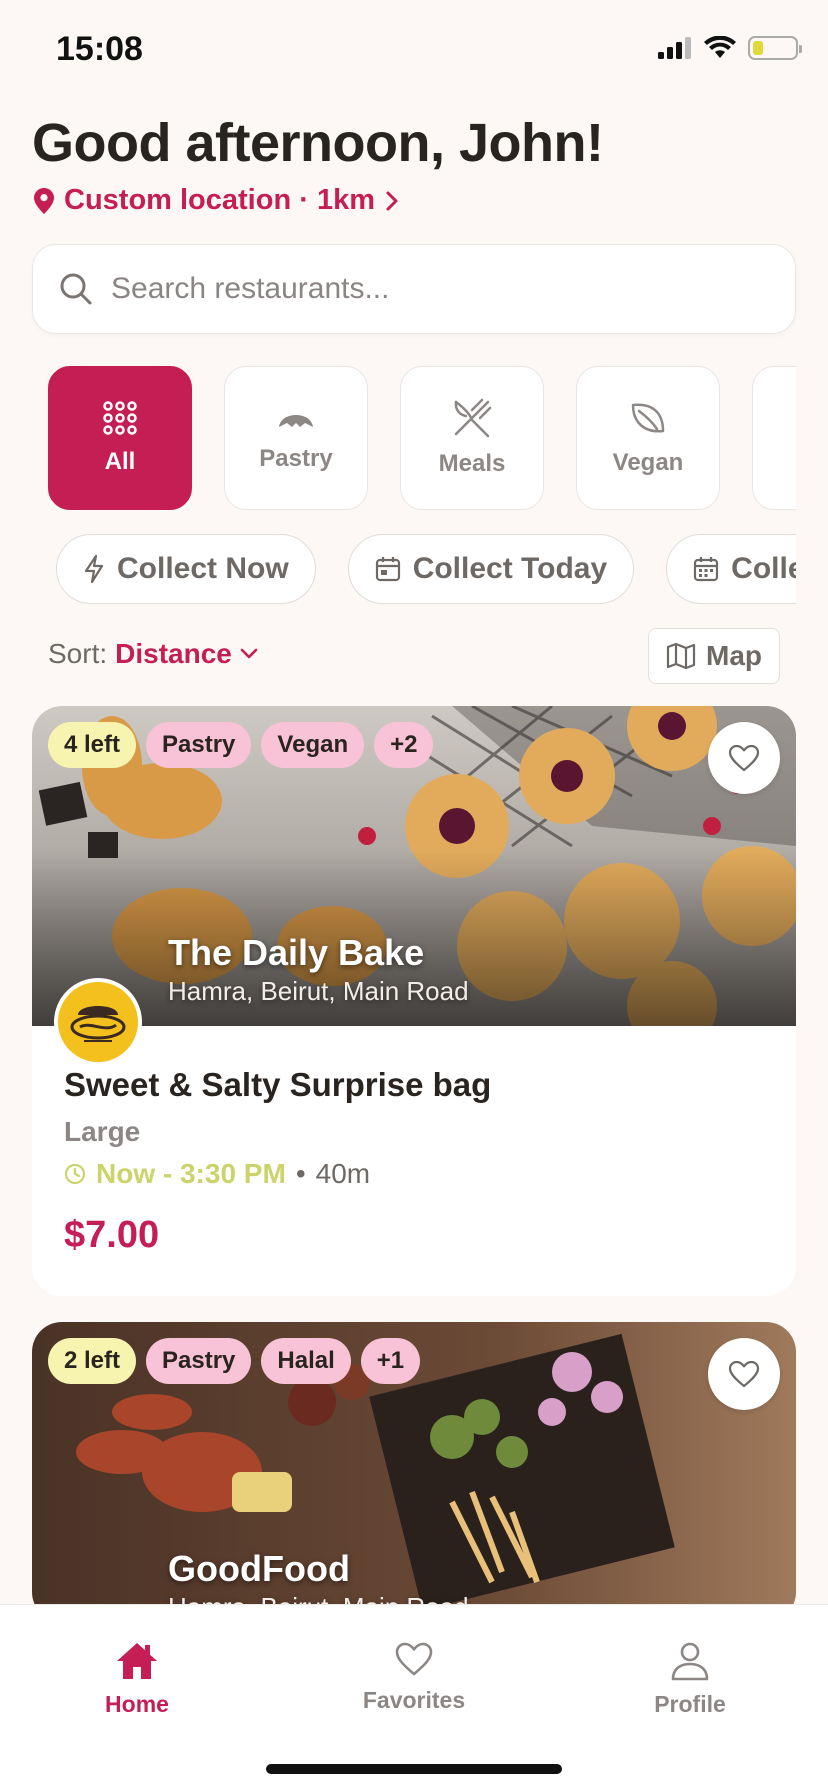  Describe the element at coordinates (674, 48) in the screenshot. I see `signal-icon` at that location.